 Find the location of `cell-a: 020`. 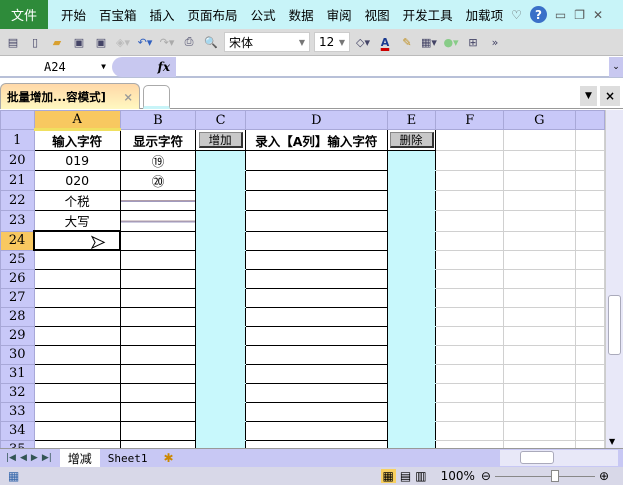

cell-a: 020 is located at coordinates (77, 180).